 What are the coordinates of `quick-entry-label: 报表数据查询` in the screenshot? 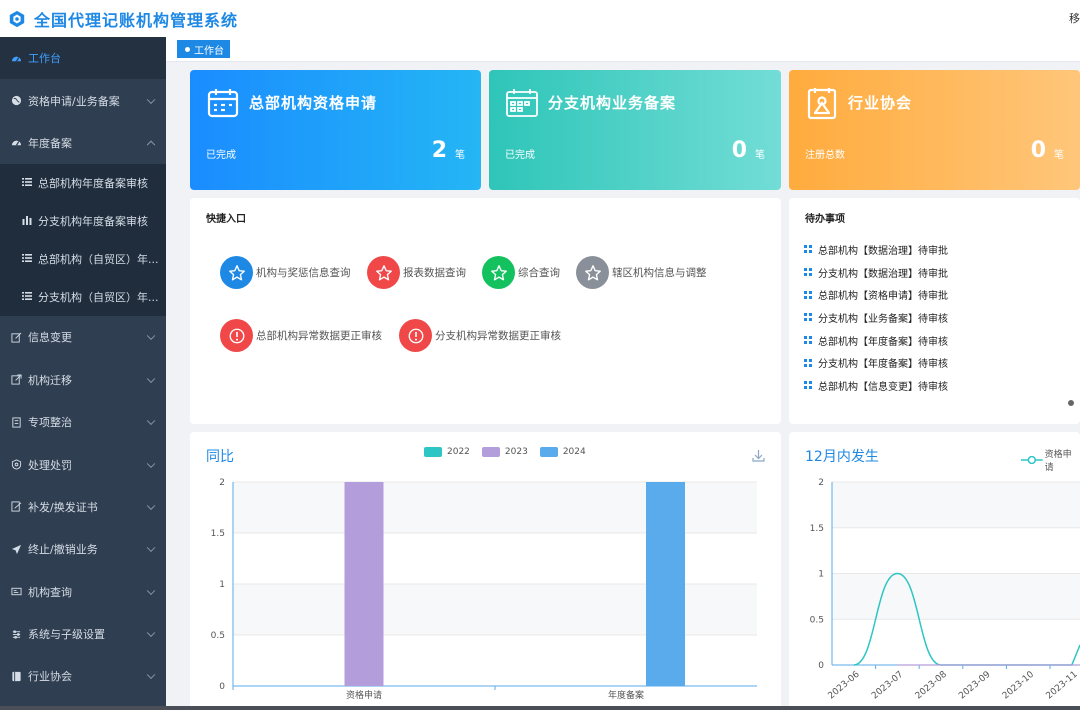 It's located at (434, 273).